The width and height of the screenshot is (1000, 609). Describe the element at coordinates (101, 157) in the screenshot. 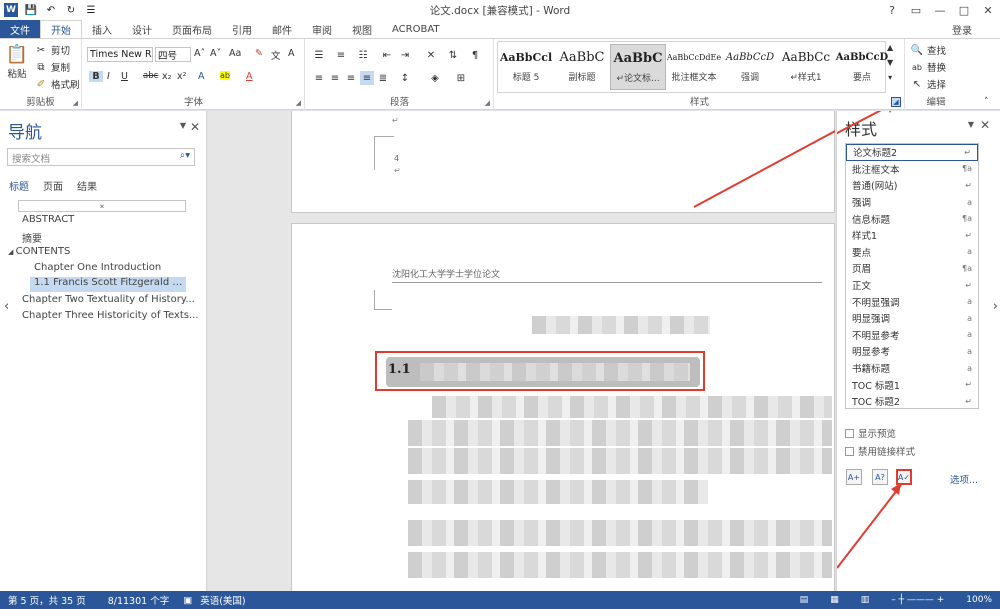

I see `nav-search-input: 搜索文档 ⌕▾` at that location.